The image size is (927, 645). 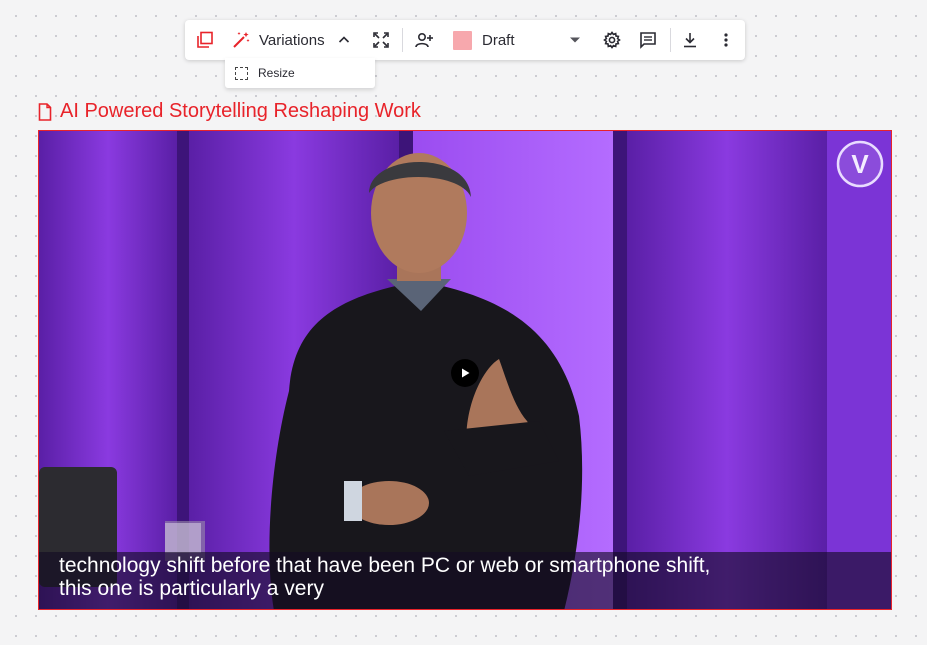 I want to click on add-user-icon, so click(x=424, y=40).